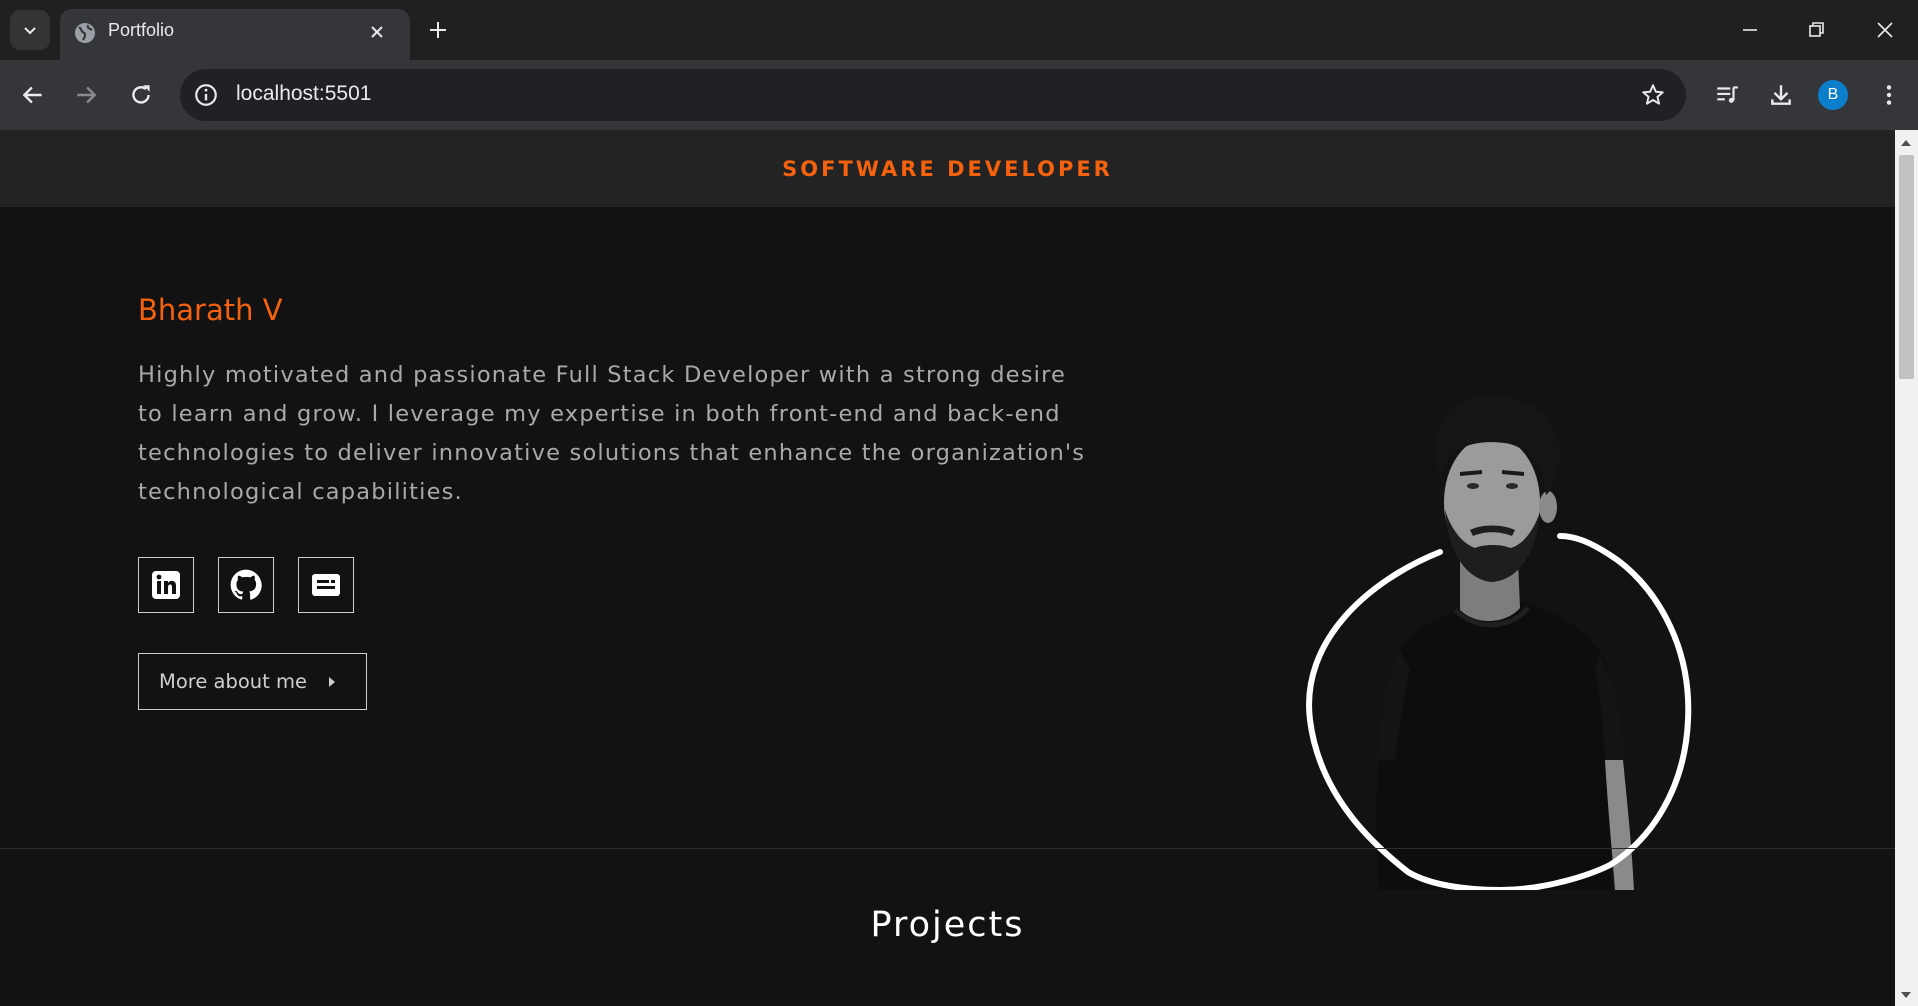 This screenshot has width=1918, height=1006. What do you see at coordinates (1653, 95) in the screenshot?
I see `bookmark-star-icon` at bounding box center [1653, 95].